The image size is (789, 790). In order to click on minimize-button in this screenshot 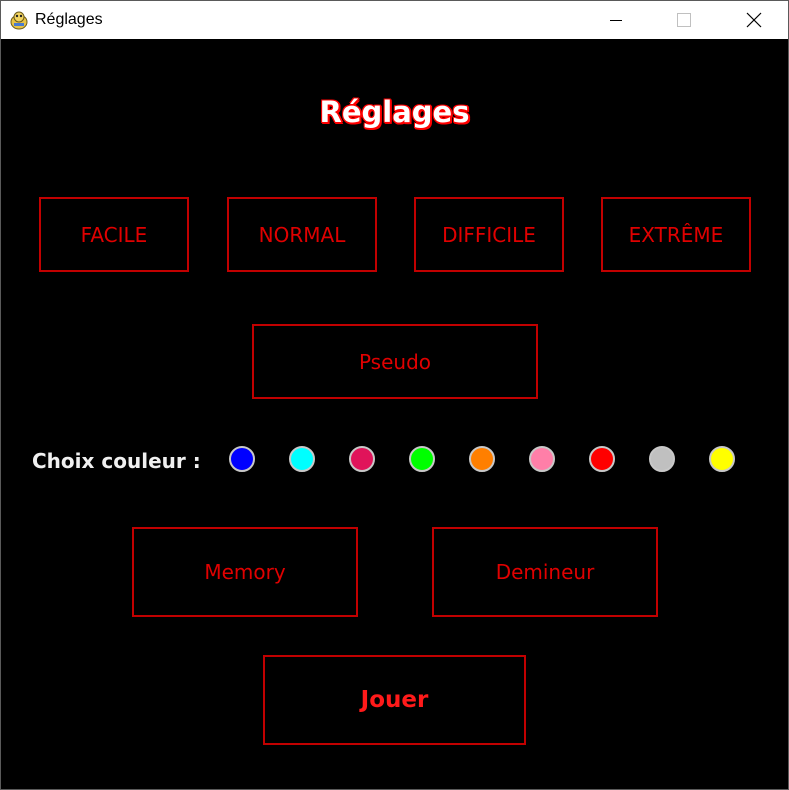, I will do `click(616, 20)`.